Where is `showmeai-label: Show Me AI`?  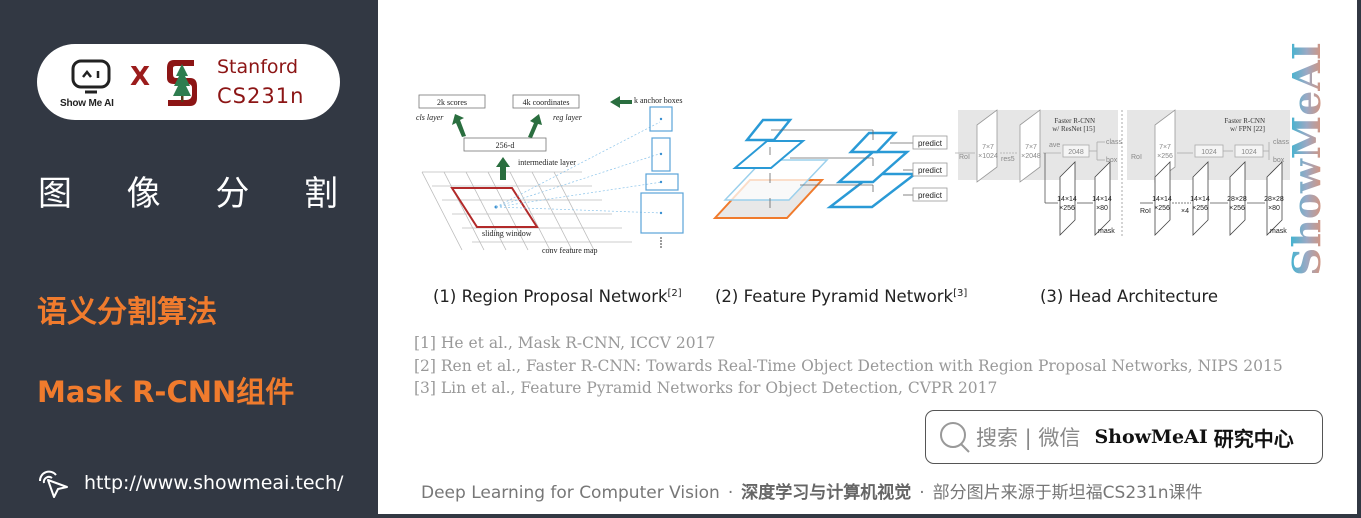 showmeai-label: Show Me AI is located at coordinates (87, 103).